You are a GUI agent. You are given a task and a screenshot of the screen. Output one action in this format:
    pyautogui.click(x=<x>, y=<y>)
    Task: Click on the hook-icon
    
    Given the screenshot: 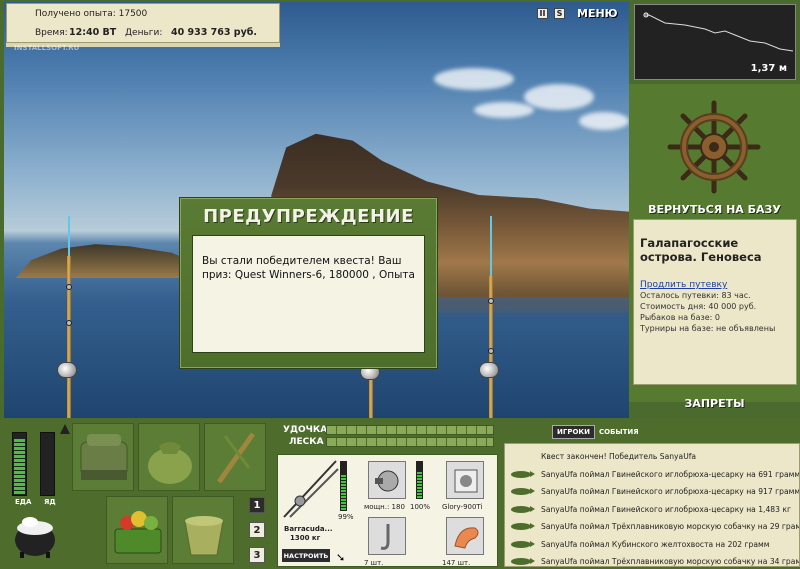 What is the action you would take?
    pyautogui.click(x=387, y=536)
    